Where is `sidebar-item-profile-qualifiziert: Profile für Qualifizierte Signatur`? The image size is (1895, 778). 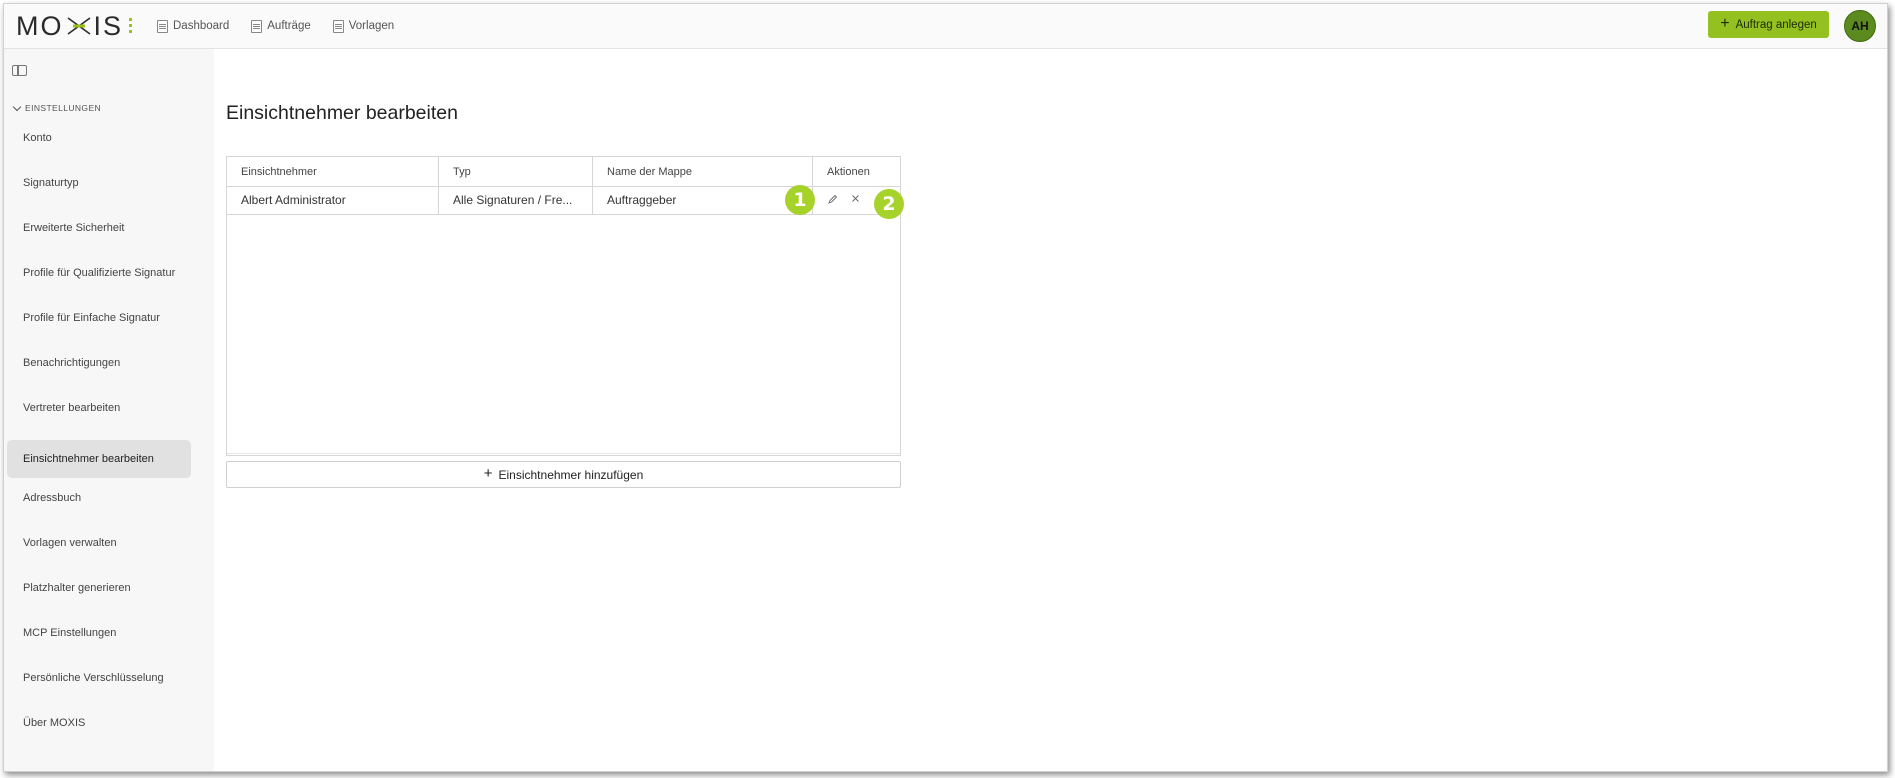 sidebar-item-profile-qualifiziert: Profile für Qualifizierte Signatur is located at coordinates (99, 273).